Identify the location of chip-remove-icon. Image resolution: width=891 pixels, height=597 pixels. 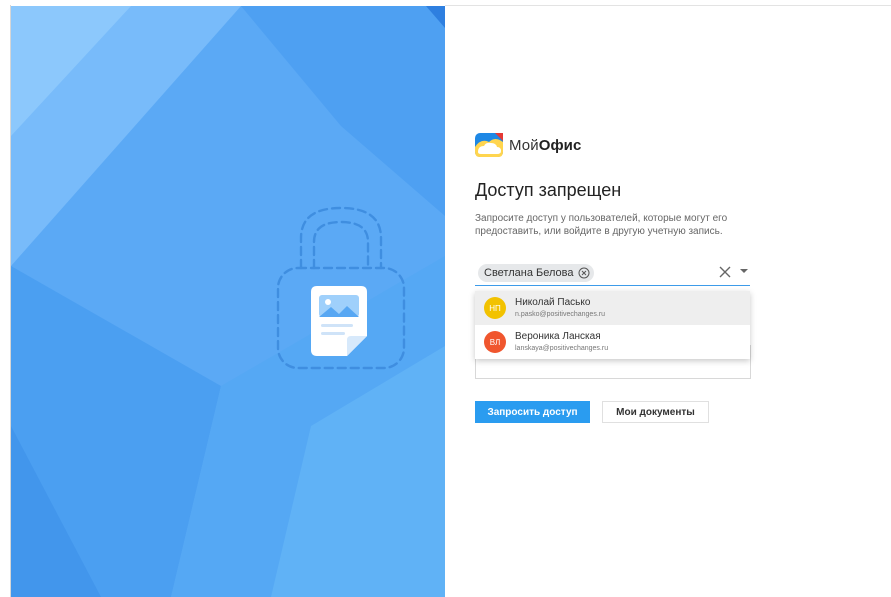
(584, 273).